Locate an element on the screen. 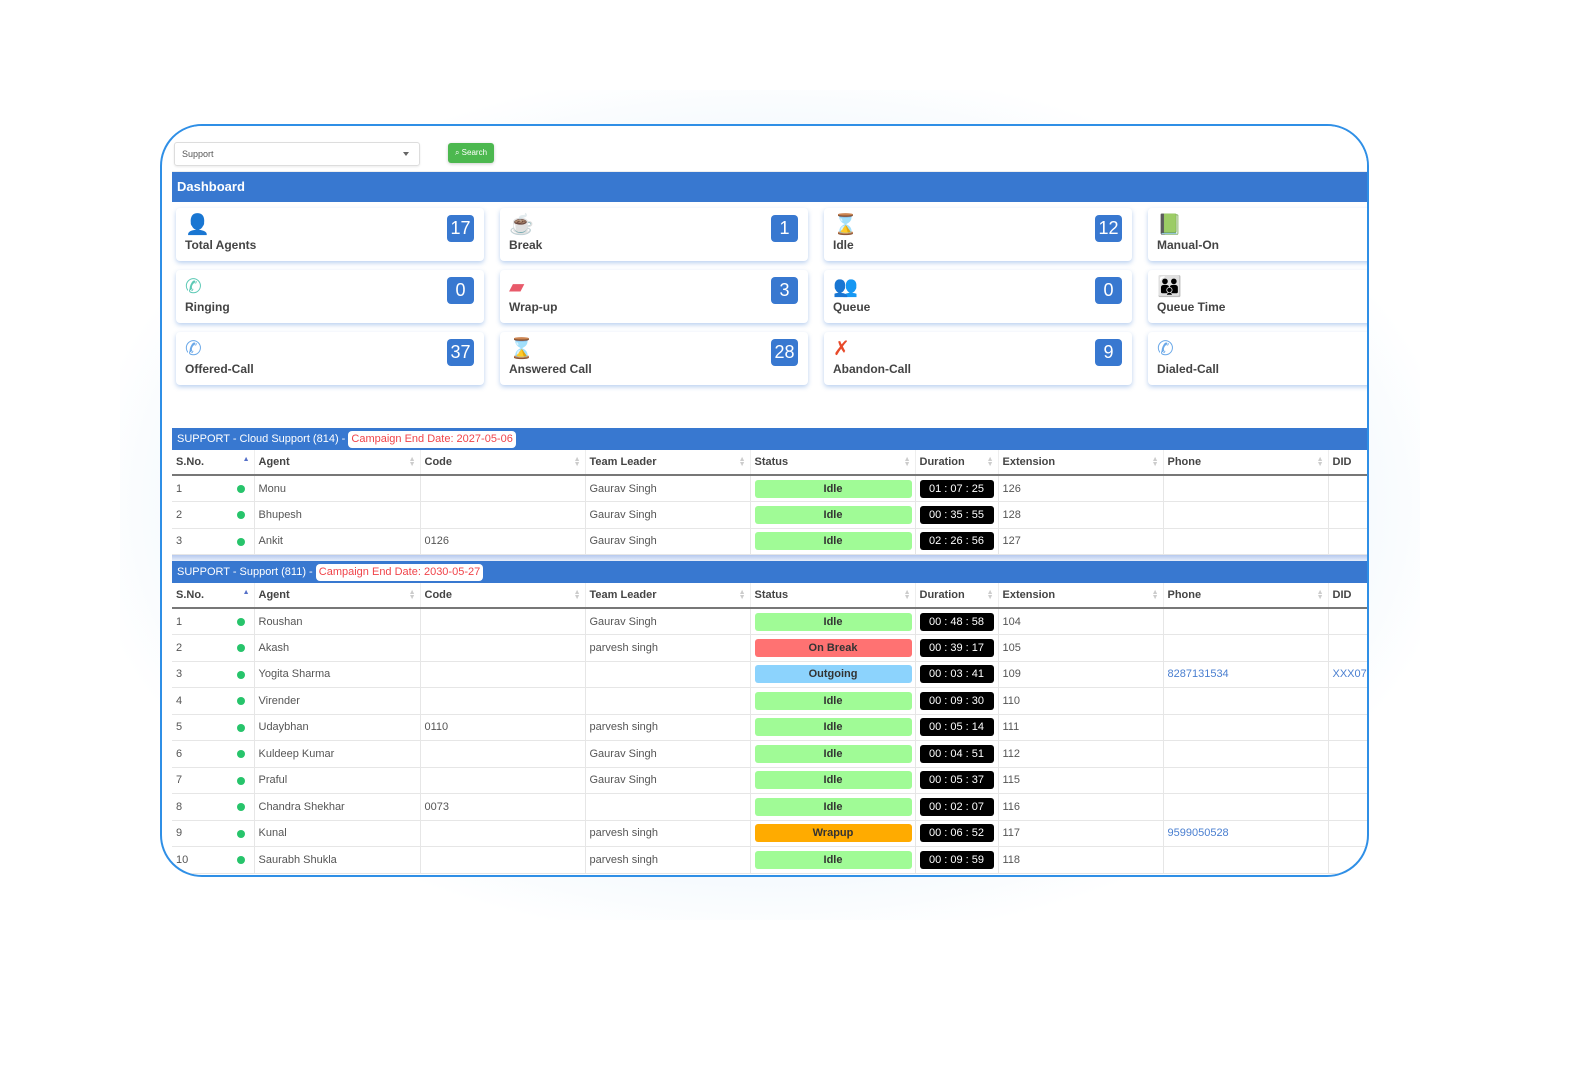 This screenshot has height=1084, width=1580. card-idle: ⌛ Idle 12 is located at coordinates (978, 234).